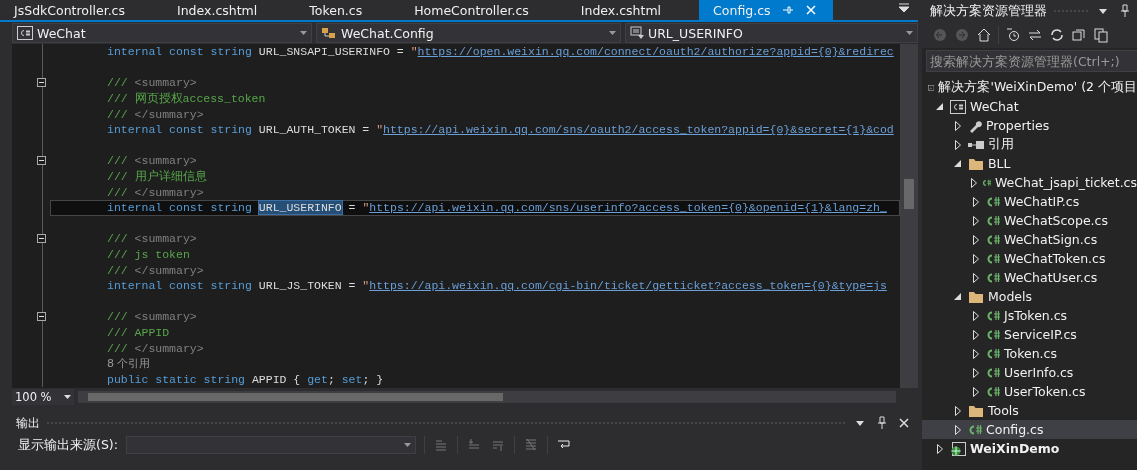  Describe the element at coordinates (148, 254) in the screenshot. I see `code-line: /// js token` at that location.